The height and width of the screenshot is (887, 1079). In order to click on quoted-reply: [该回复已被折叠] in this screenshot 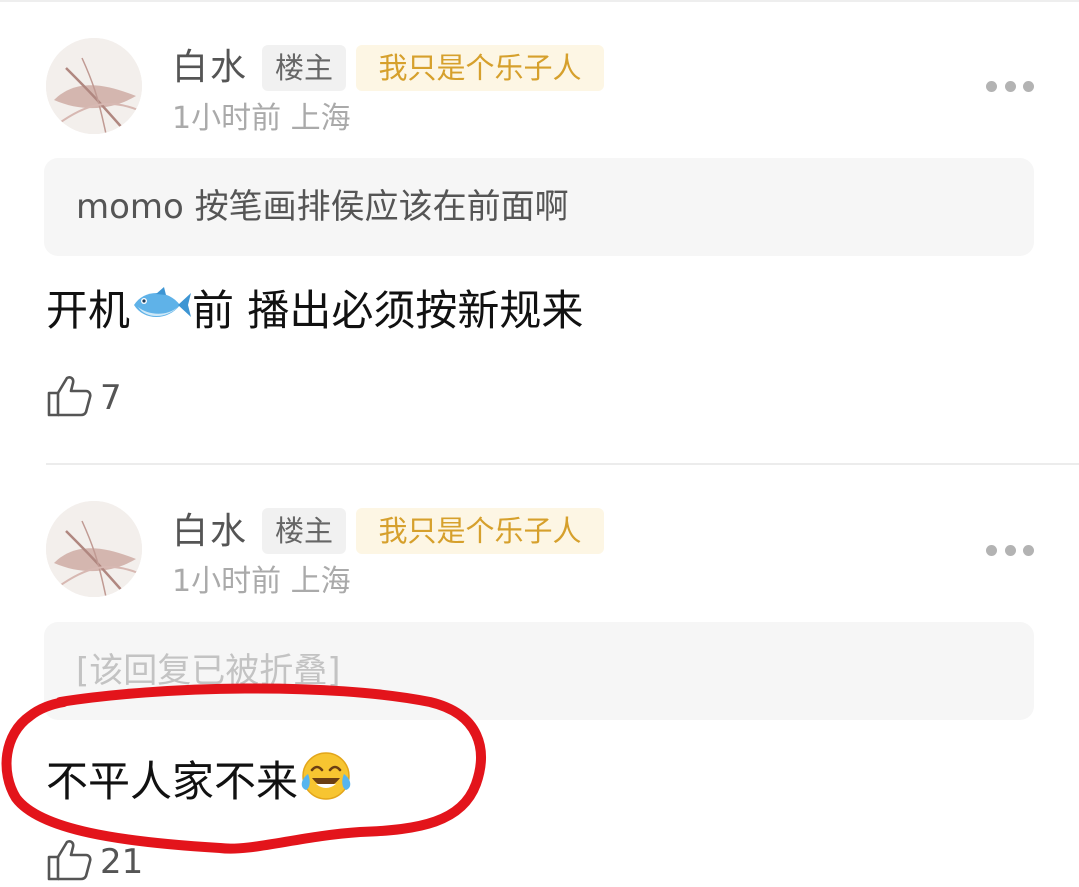, I will do `click(539, 671)`.